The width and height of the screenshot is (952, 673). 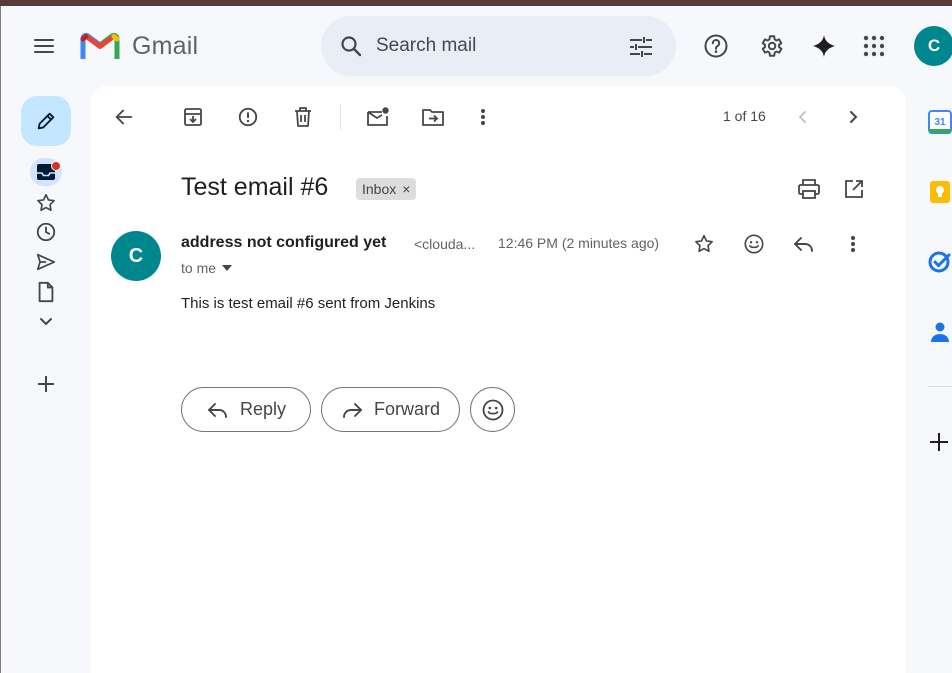 I want to click on gmail-m-icon, so click(x=100, y=46).